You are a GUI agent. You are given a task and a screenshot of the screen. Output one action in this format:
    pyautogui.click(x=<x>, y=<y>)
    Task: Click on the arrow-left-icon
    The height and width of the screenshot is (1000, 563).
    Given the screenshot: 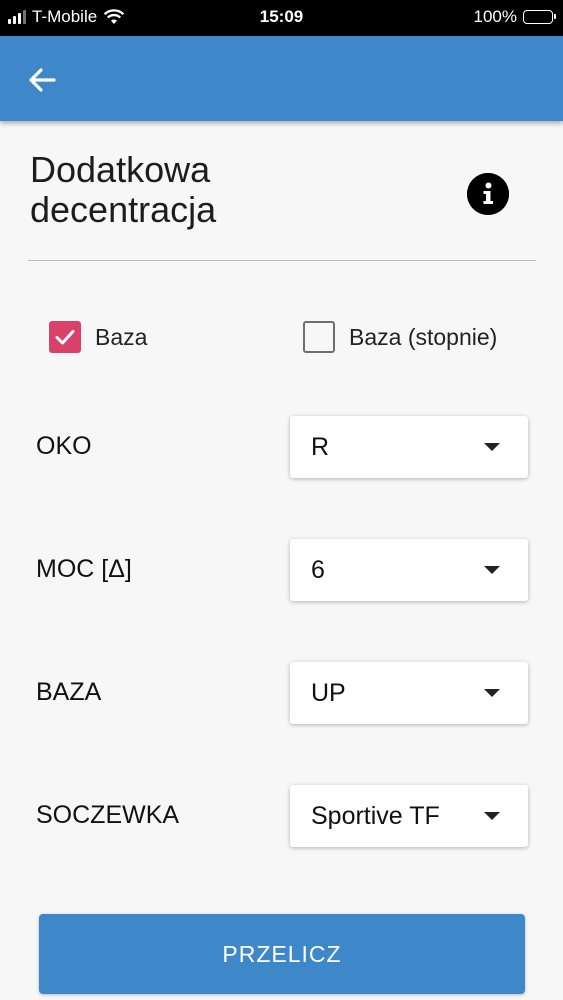 What is the action you would take?
    pyautogui.click(x=42, y=80)
    